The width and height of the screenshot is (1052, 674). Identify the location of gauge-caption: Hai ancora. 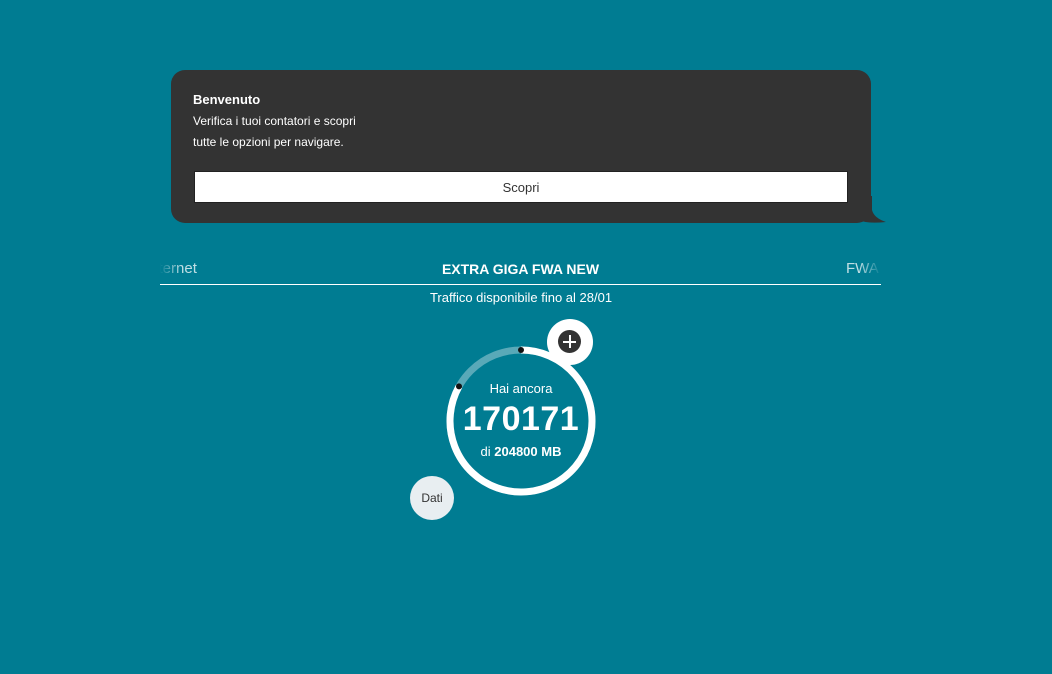
(521, 388).